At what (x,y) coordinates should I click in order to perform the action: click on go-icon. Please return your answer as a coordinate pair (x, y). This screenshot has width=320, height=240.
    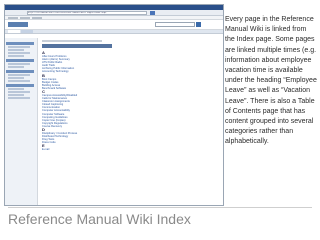
    Looking at the image, I should click on (152, 13).